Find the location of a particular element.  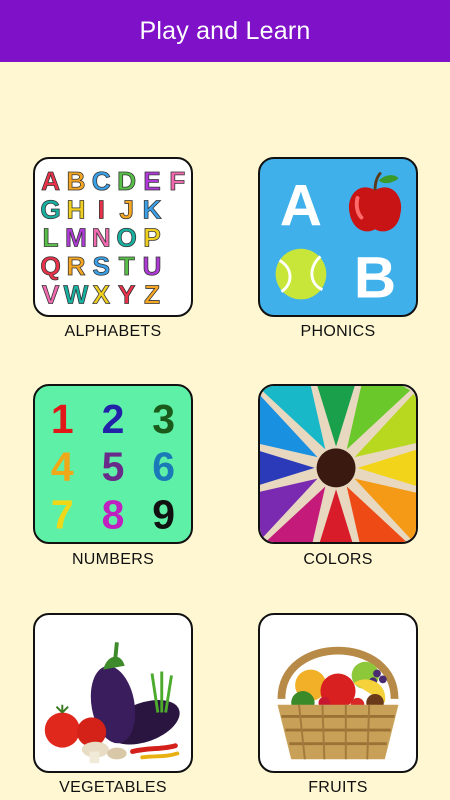

app-bar: Play and Learn is located at coordinates (225, 31).